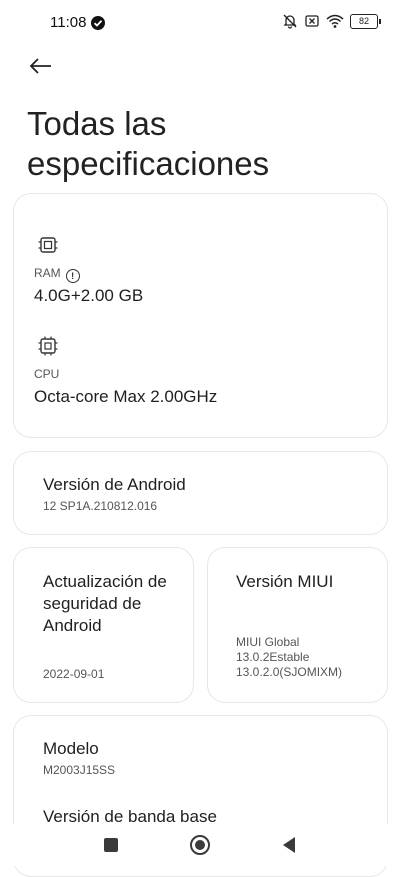  What do you see at coordinates (114, 484) in the screenshot?
I see `android-version-title: Versión de Android` at bounding box center [114, 484].